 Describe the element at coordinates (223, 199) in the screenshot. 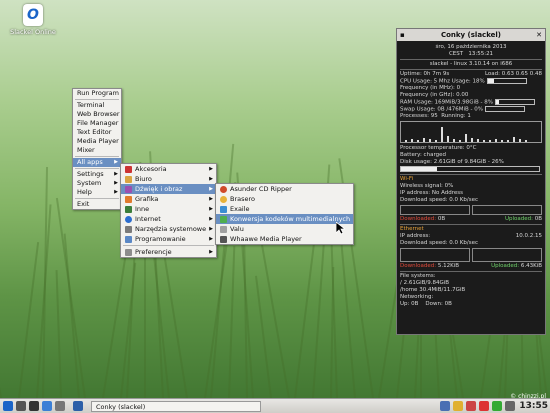

I see `disc-burner-icon` at that location.